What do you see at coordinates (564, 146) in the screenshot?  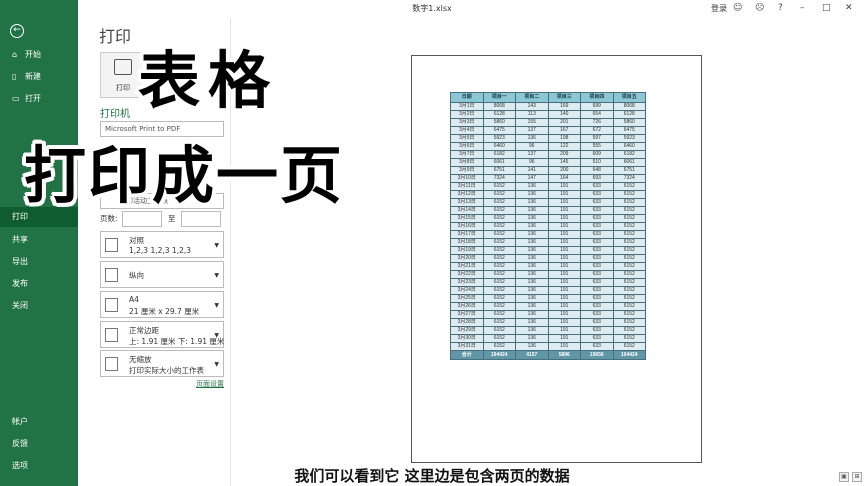 I see `table-cell: 122` at bounding box center [564, 146].